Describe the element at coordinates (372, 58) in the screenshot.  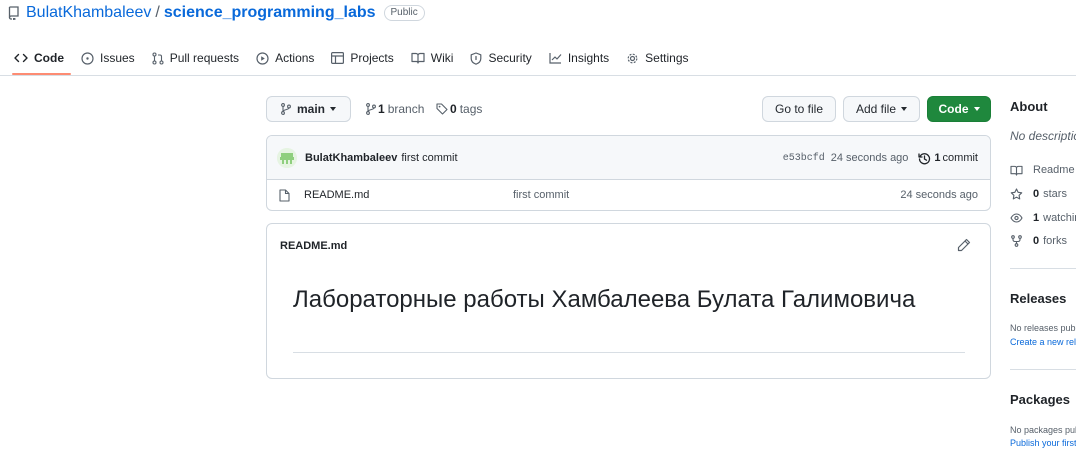
I see `tab-label: Projects` at that location.